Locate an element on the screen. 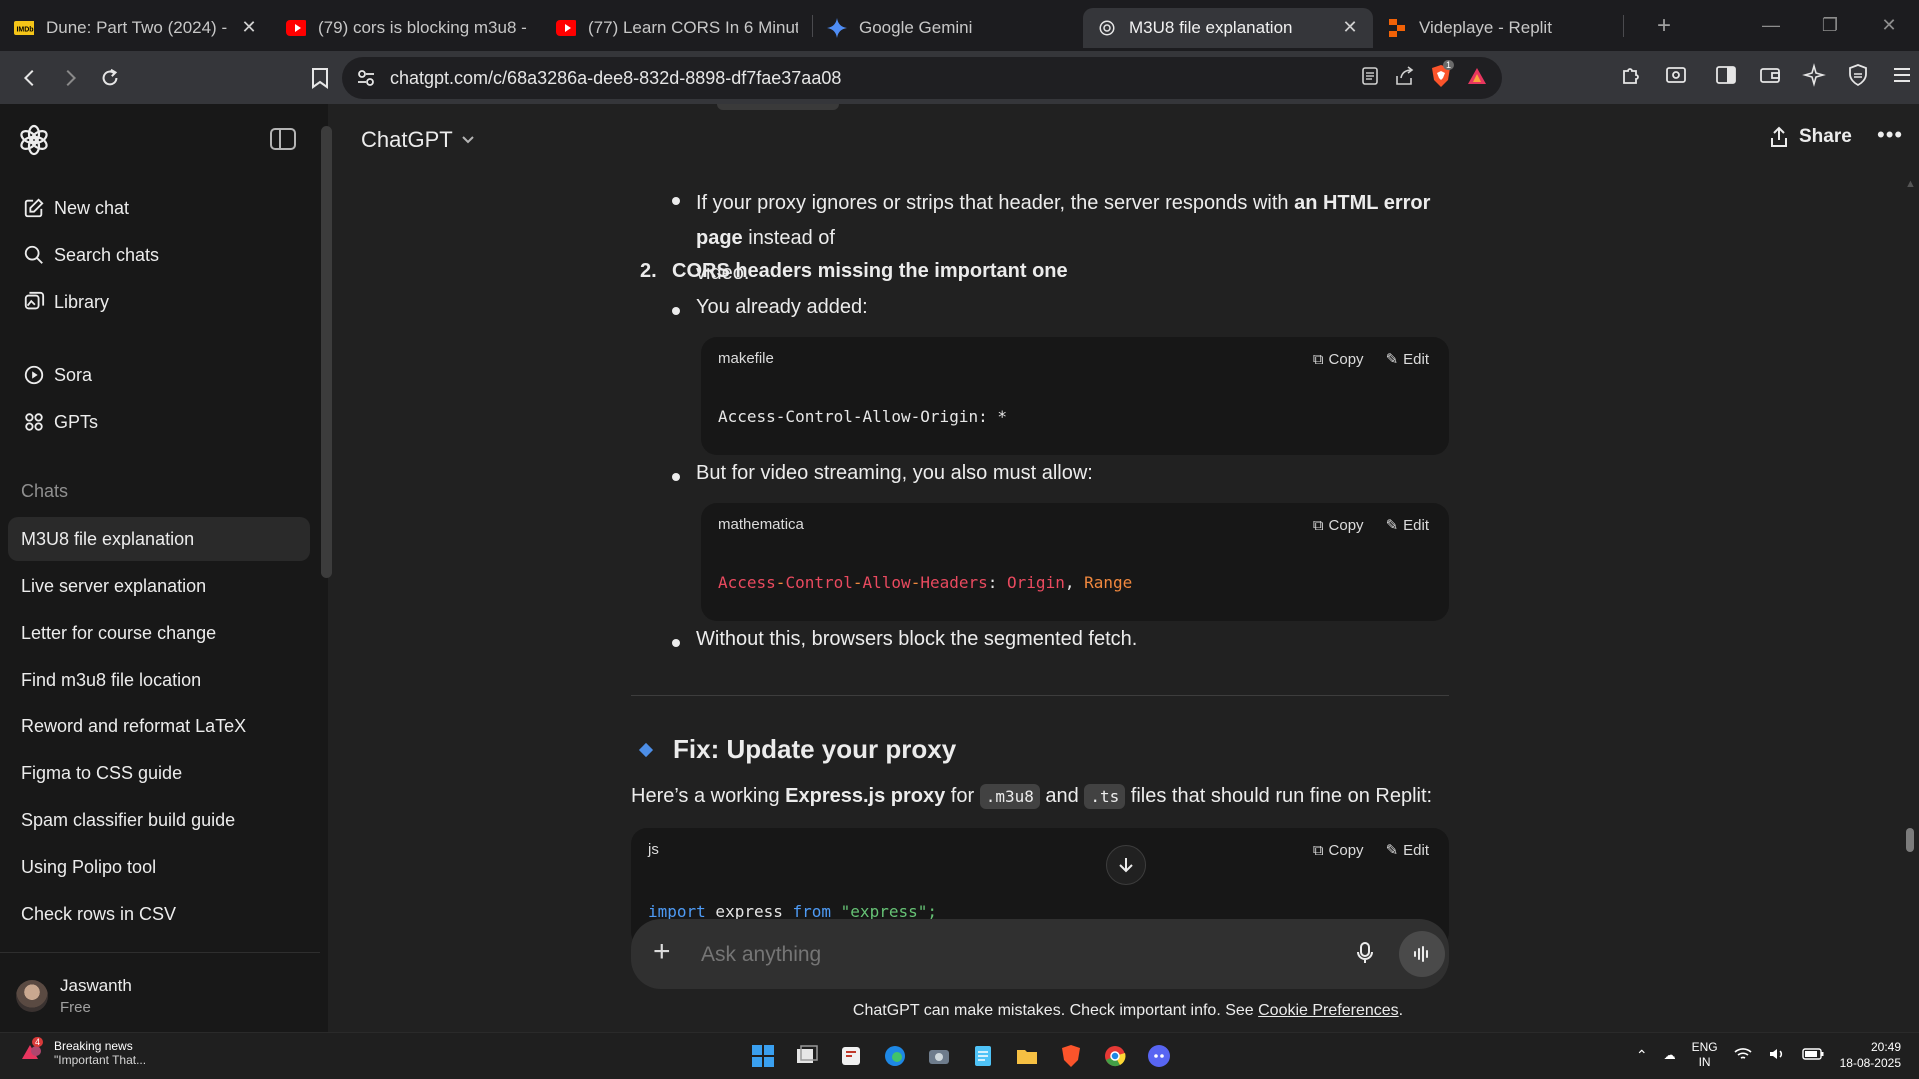  main-scrollbar is located at coordinates (1910, 840).